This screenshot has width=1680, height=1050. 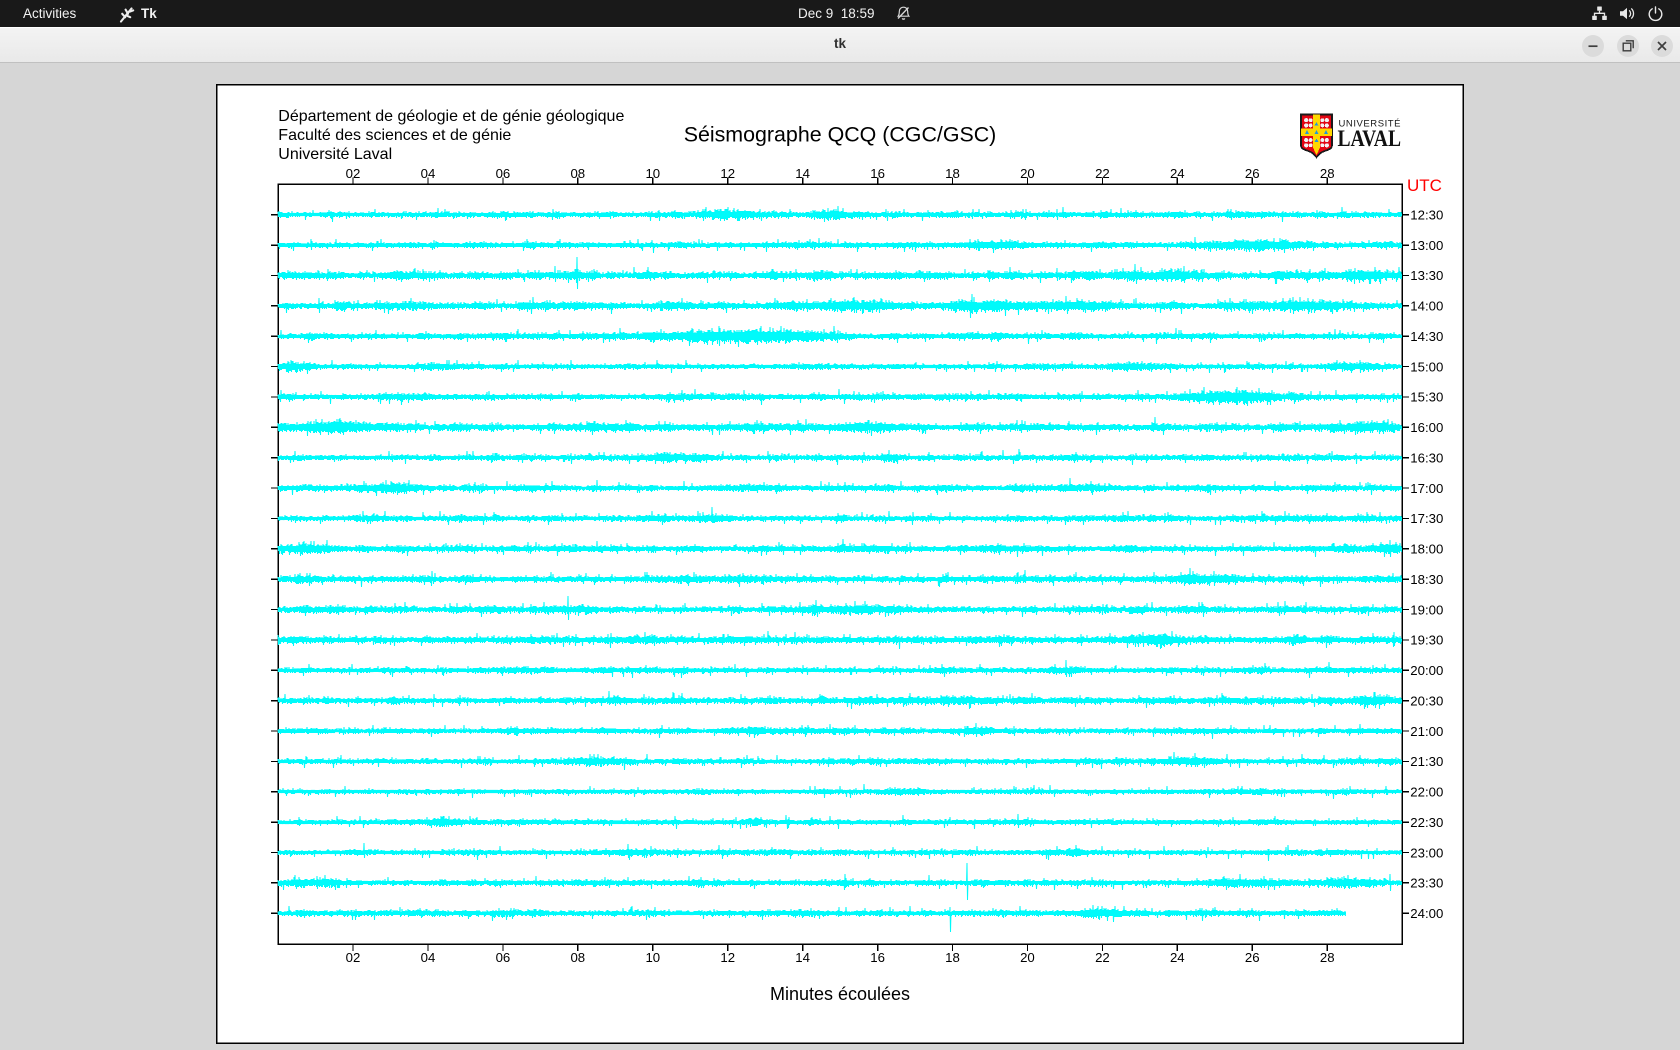 What do you see at coordinates (577, 957) in the screenshot?
I see `svg-text: 08` at bounding box center [577, 957].